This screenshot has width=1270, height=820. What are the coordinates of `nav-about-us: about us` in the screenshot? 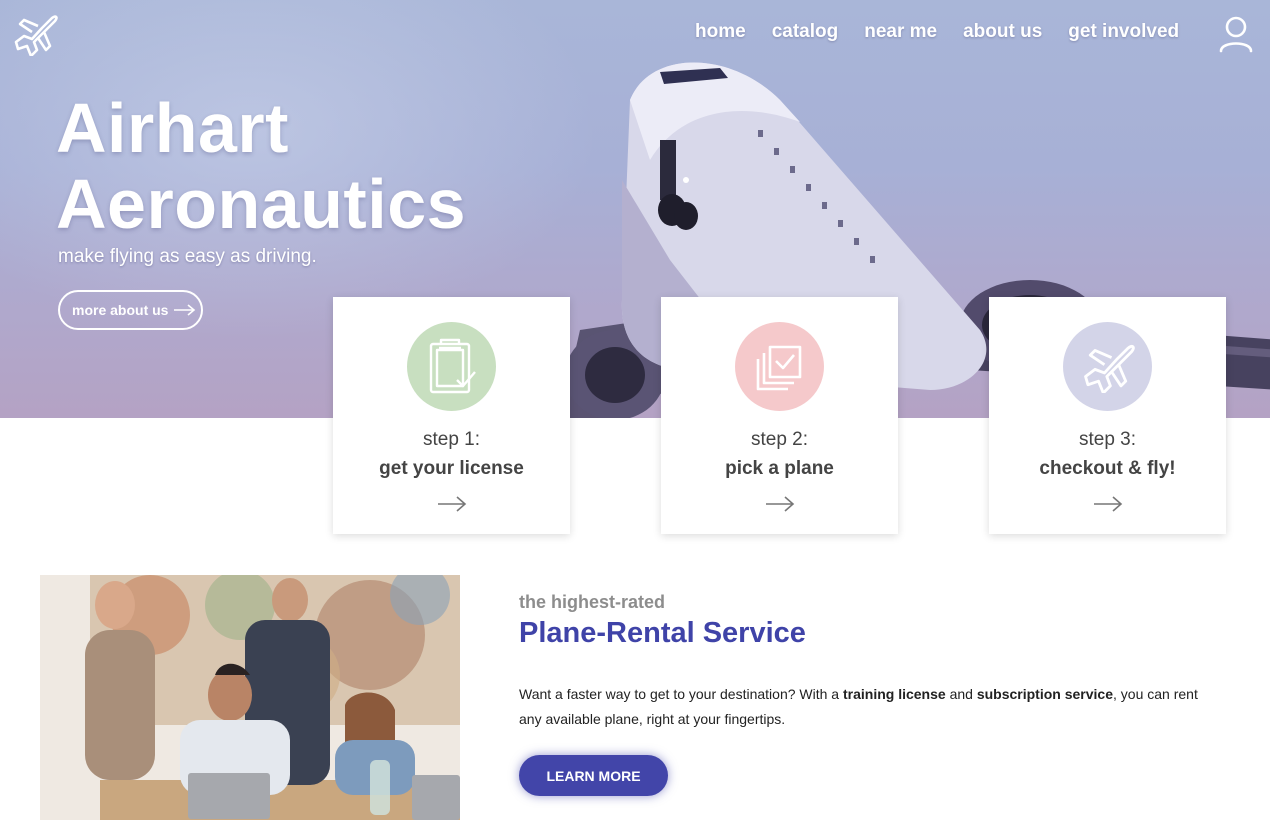 It's located at (1002, 32).